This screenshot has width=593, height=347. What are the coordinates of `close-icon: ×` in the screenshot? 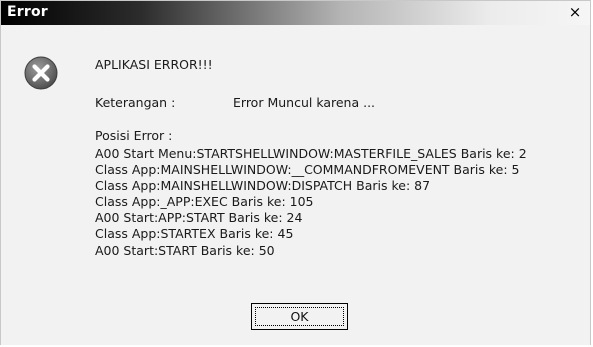 It's located at (575, 12).